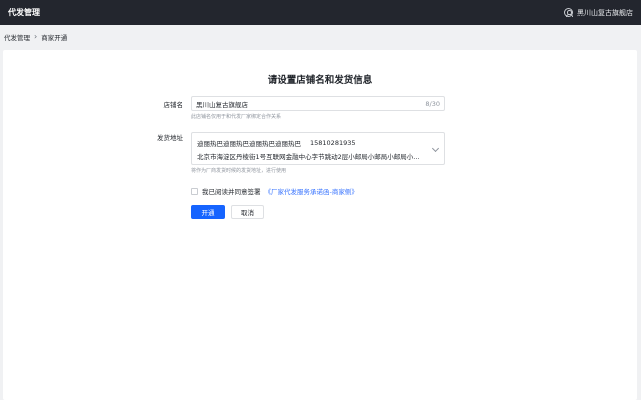  I want to click on agreement-text: 我已阅读并同意签署, so click(231, 192).